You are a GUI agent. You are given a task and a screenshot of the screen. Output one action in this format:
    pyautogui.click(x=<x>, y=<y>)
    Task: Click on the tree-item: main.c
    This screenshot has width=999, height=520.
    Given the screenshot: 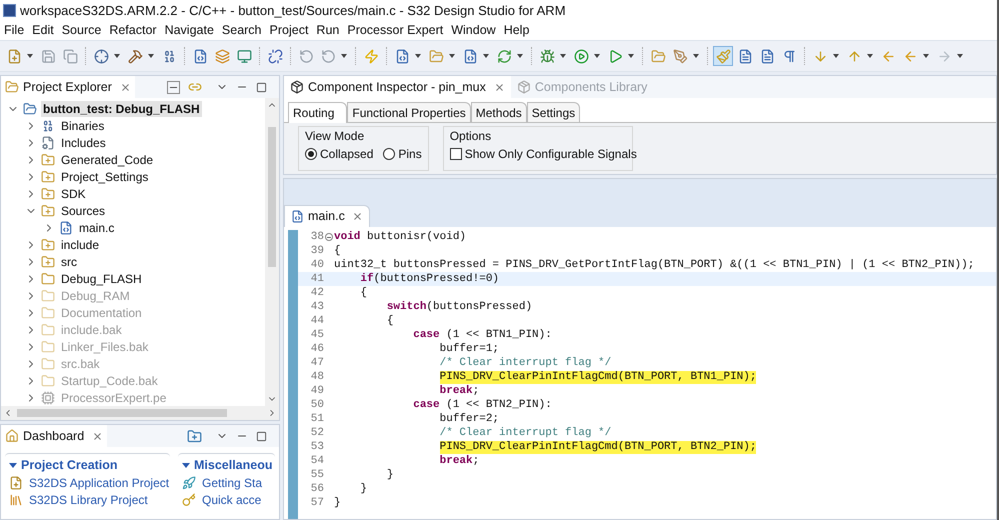 What is the action you would take?
    pyautogui.click(x=96, y=228)
    